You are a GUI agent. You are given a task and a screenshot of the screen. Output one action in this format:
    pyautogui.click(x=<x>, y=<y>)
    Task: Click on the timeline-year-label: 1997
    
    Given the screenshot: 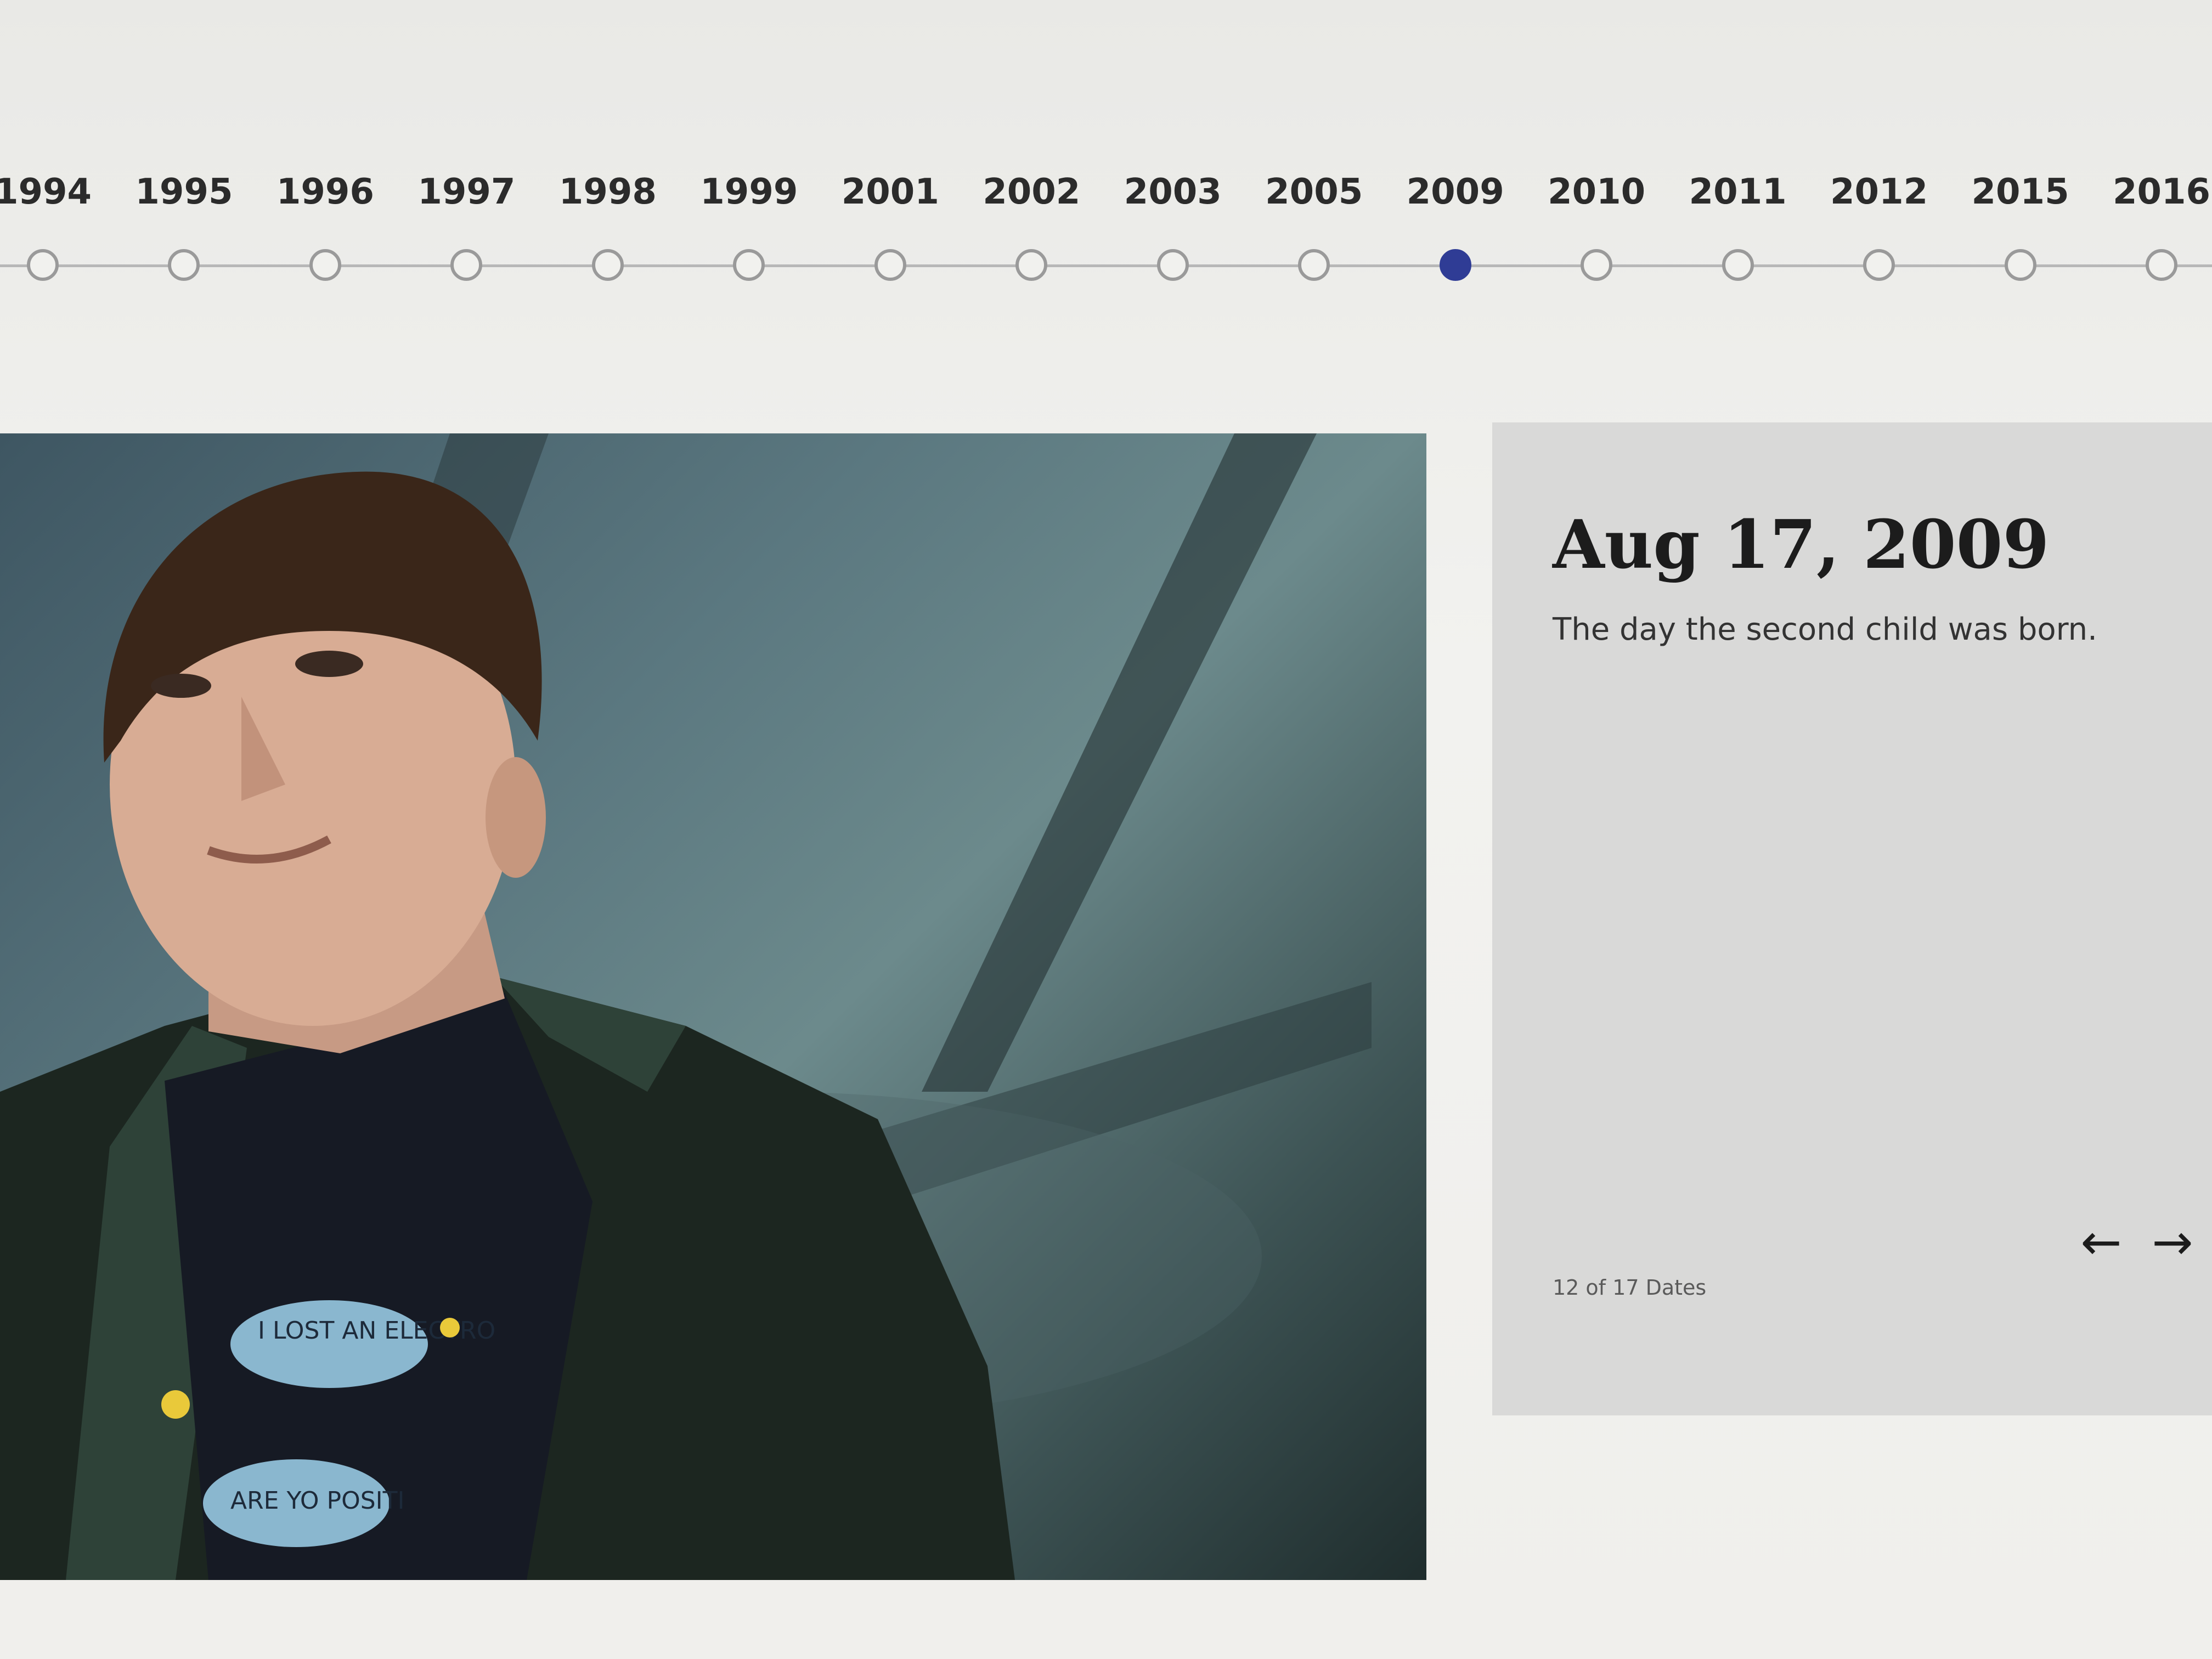 What is the action you would take?
    pyautogui.click(x=466, y=192)
    